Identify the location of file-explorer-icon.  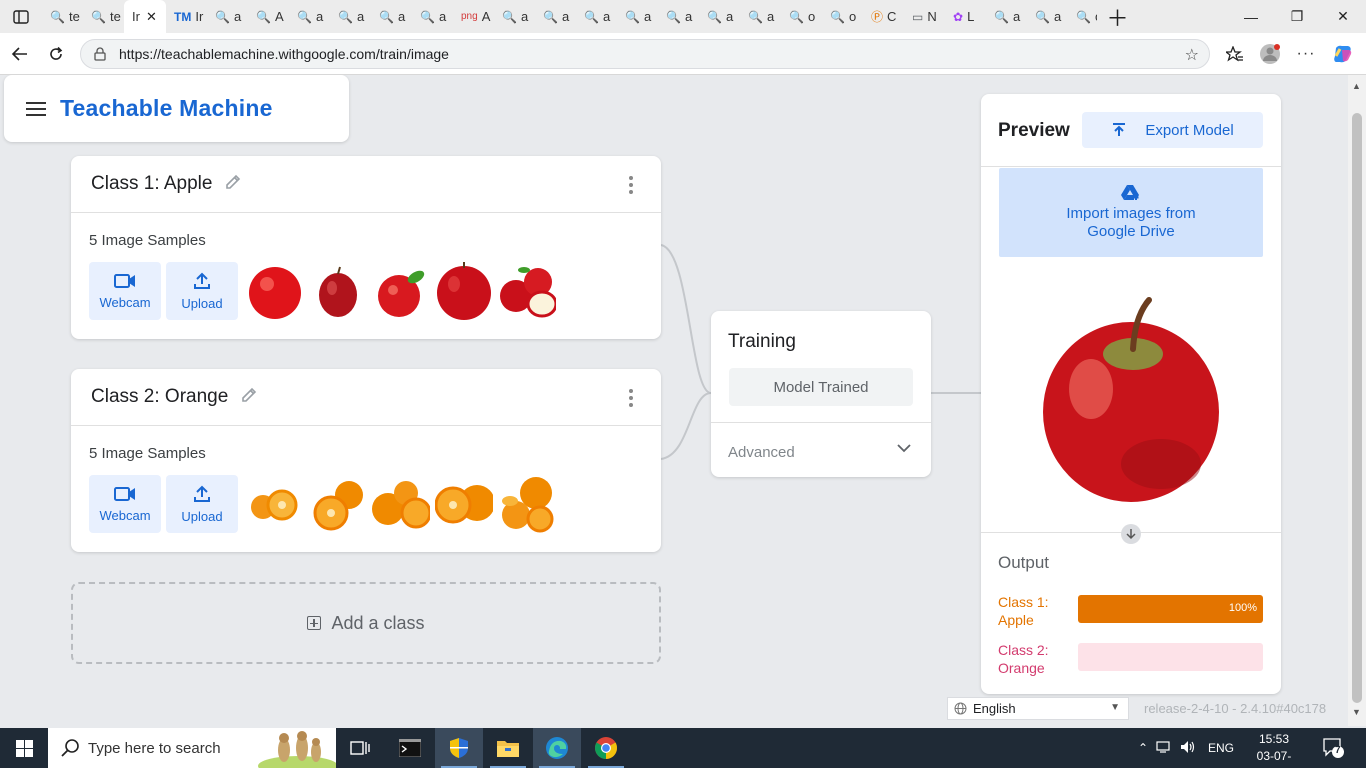
(508, 748).